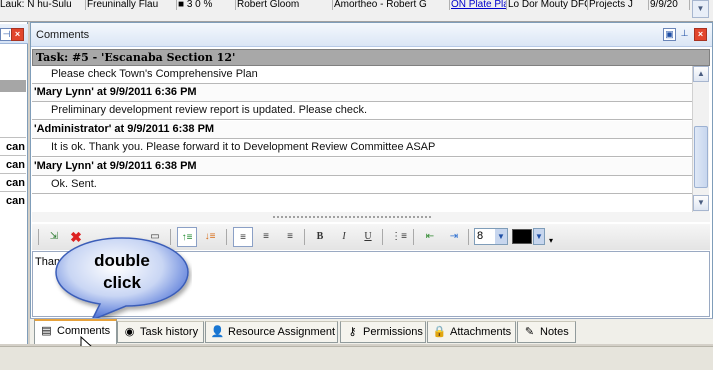  I want to click on scrollbar-thumb, so click(701, 157).